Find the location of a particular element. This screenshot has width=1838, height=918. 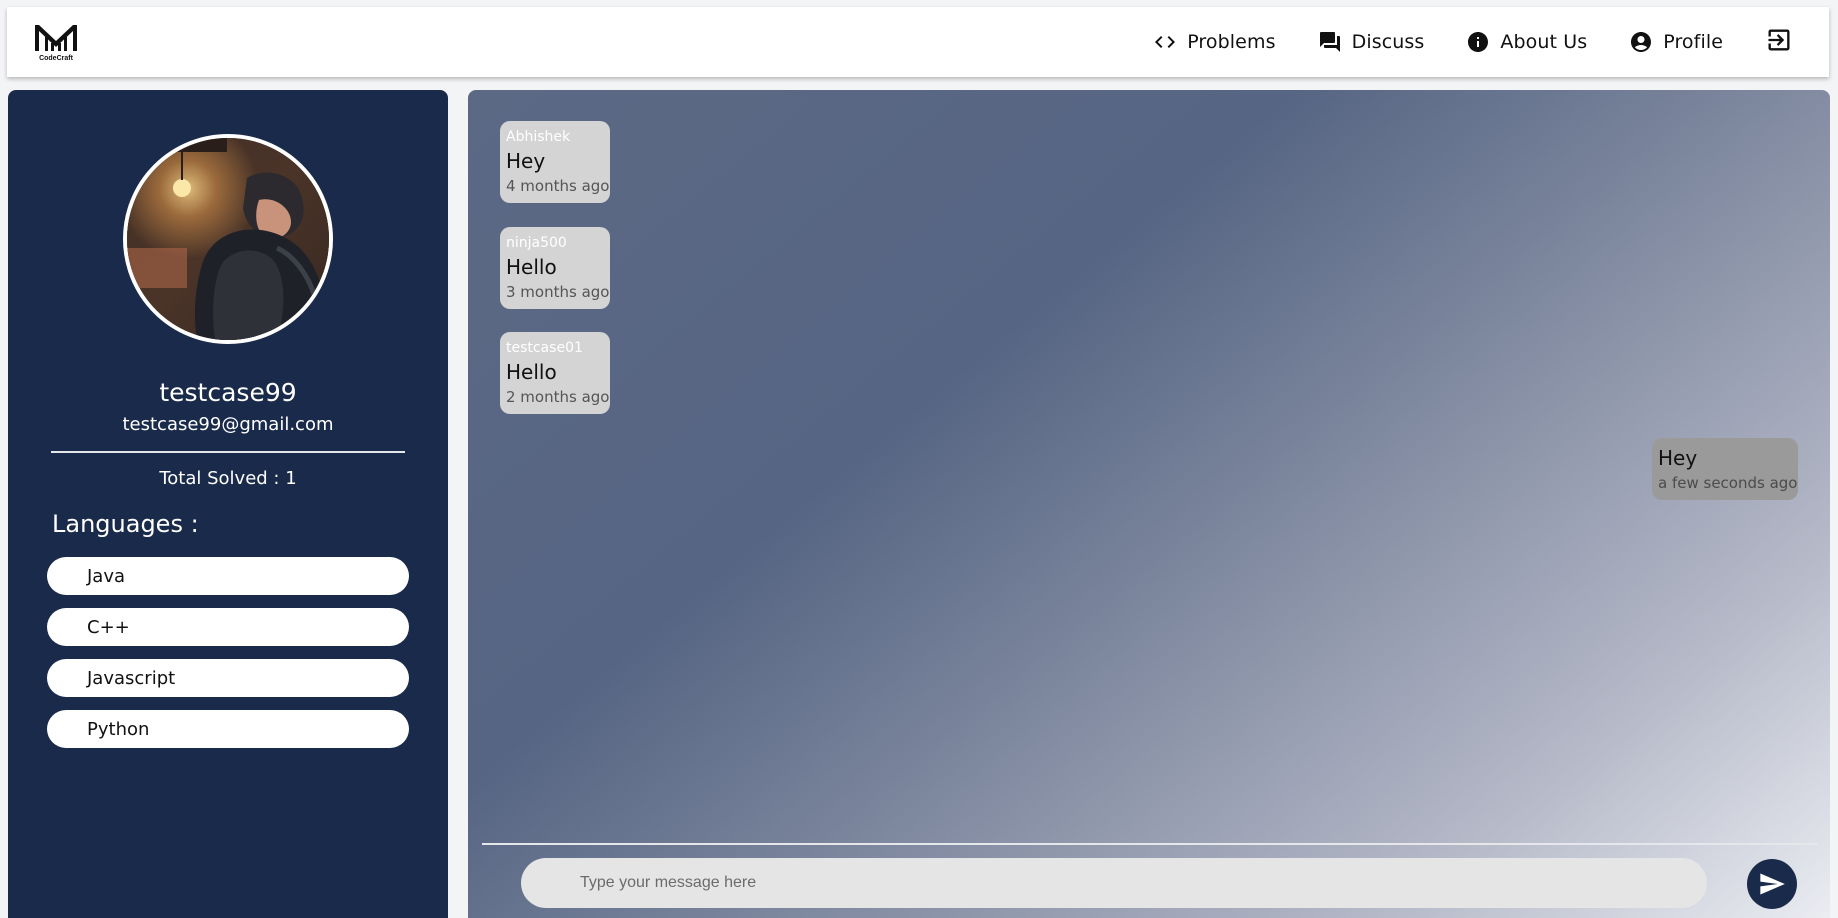

nav-problems: Problems is located at coordinates (1214, 42).